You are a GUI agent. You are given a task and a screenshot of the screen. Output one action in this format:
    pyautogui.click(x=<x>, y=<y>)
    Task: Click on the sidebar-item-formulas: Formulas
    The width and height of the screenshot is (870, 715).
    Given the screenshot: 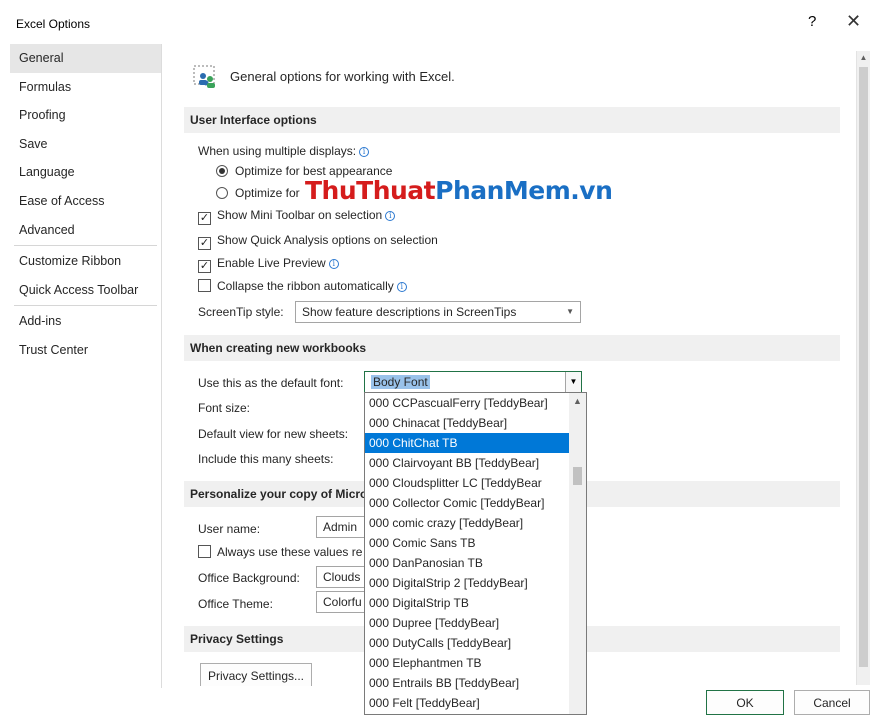 What is the action you would take?
    pyautogui.click(x=85, y=87)
    